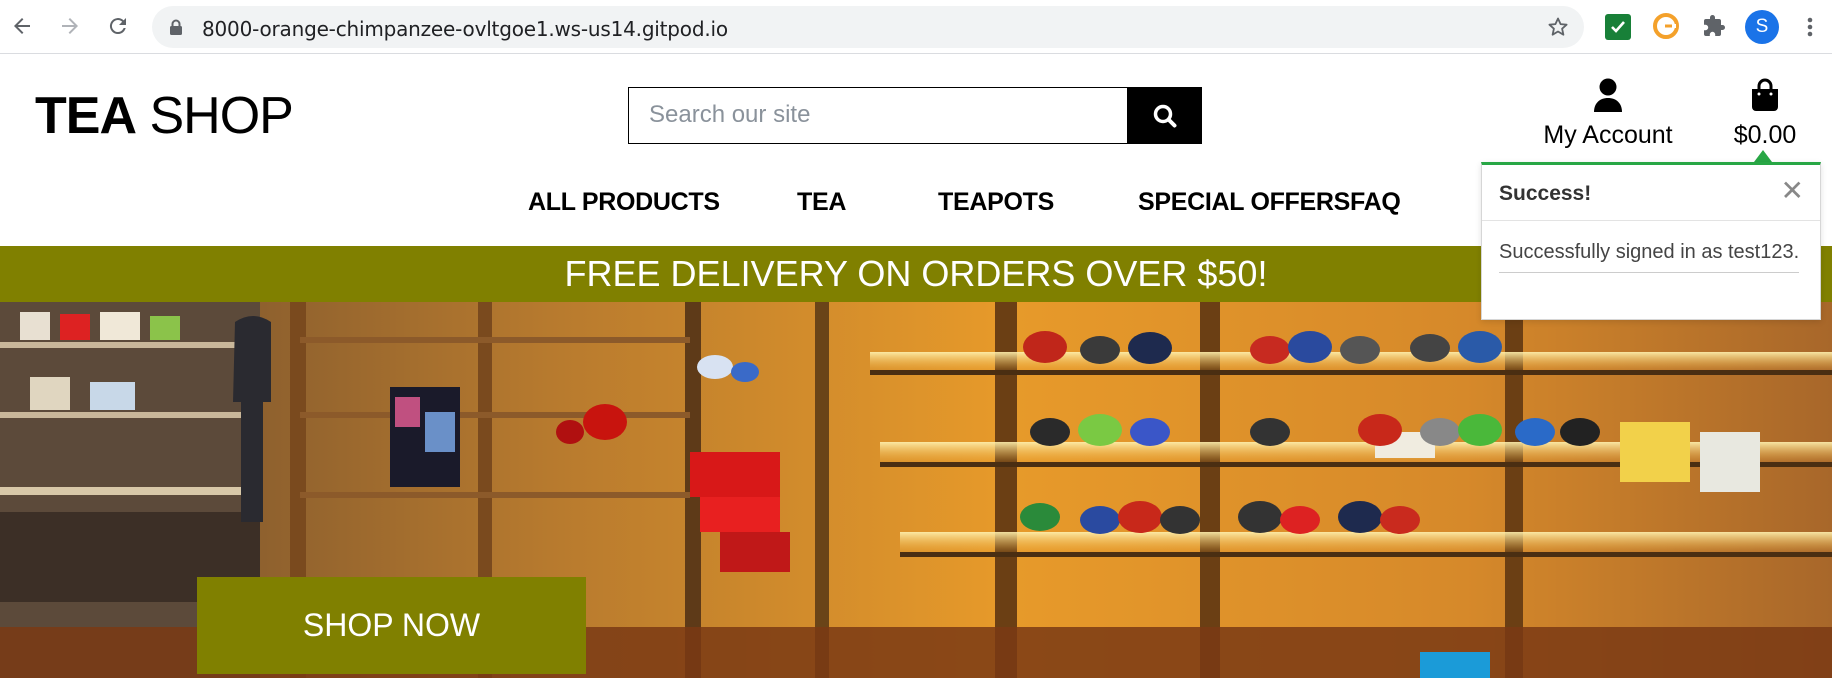 This screenshot has width=1832, height=678. Describe the element at coordinates (1608, 95) in the screenshot. I see `user-icon` at that location.